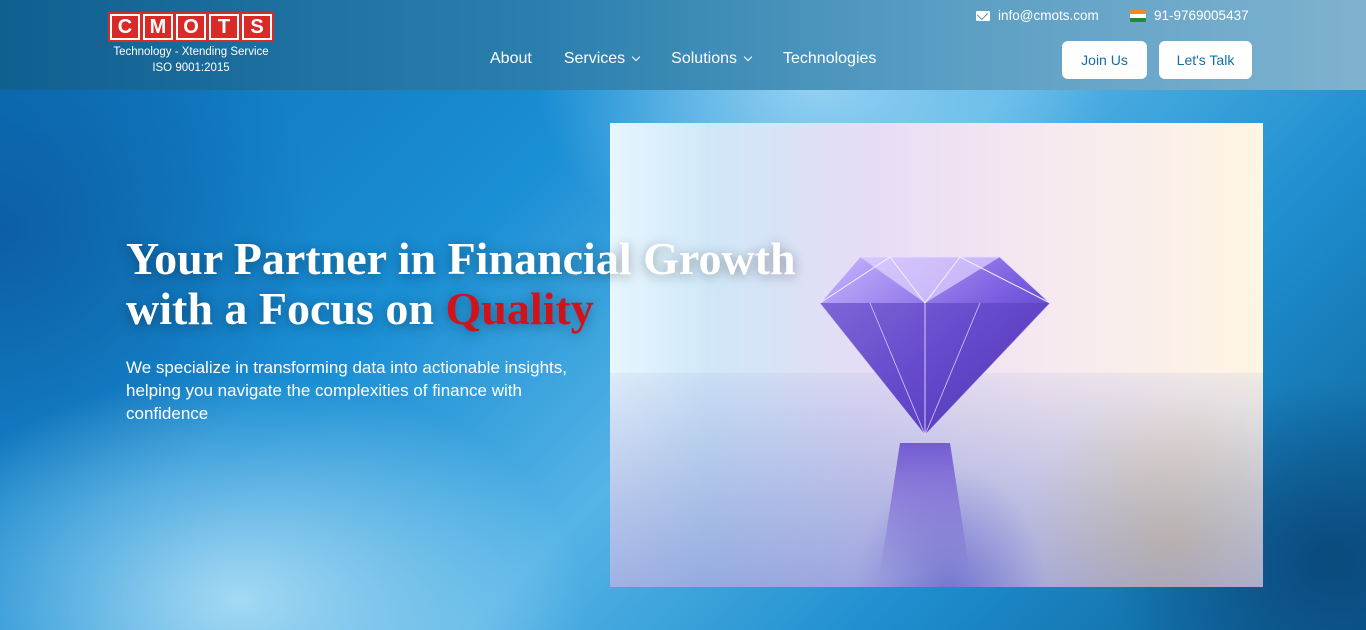 This screenshot has height=630, width=1366. I want to click on logo-letter: S, so click(257, 27).